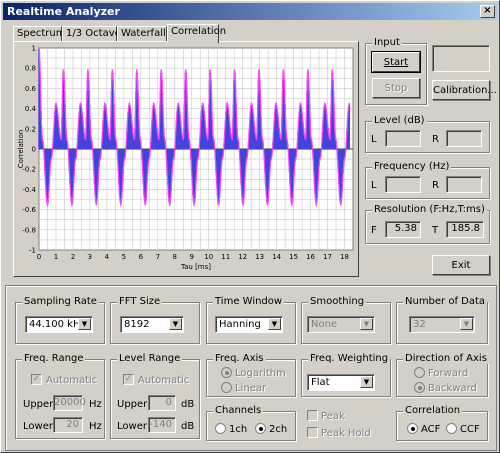  What do you see at coordinates (412, 428) in the screenshot?
I see `acf-radio` at bounding box center [412, 428].